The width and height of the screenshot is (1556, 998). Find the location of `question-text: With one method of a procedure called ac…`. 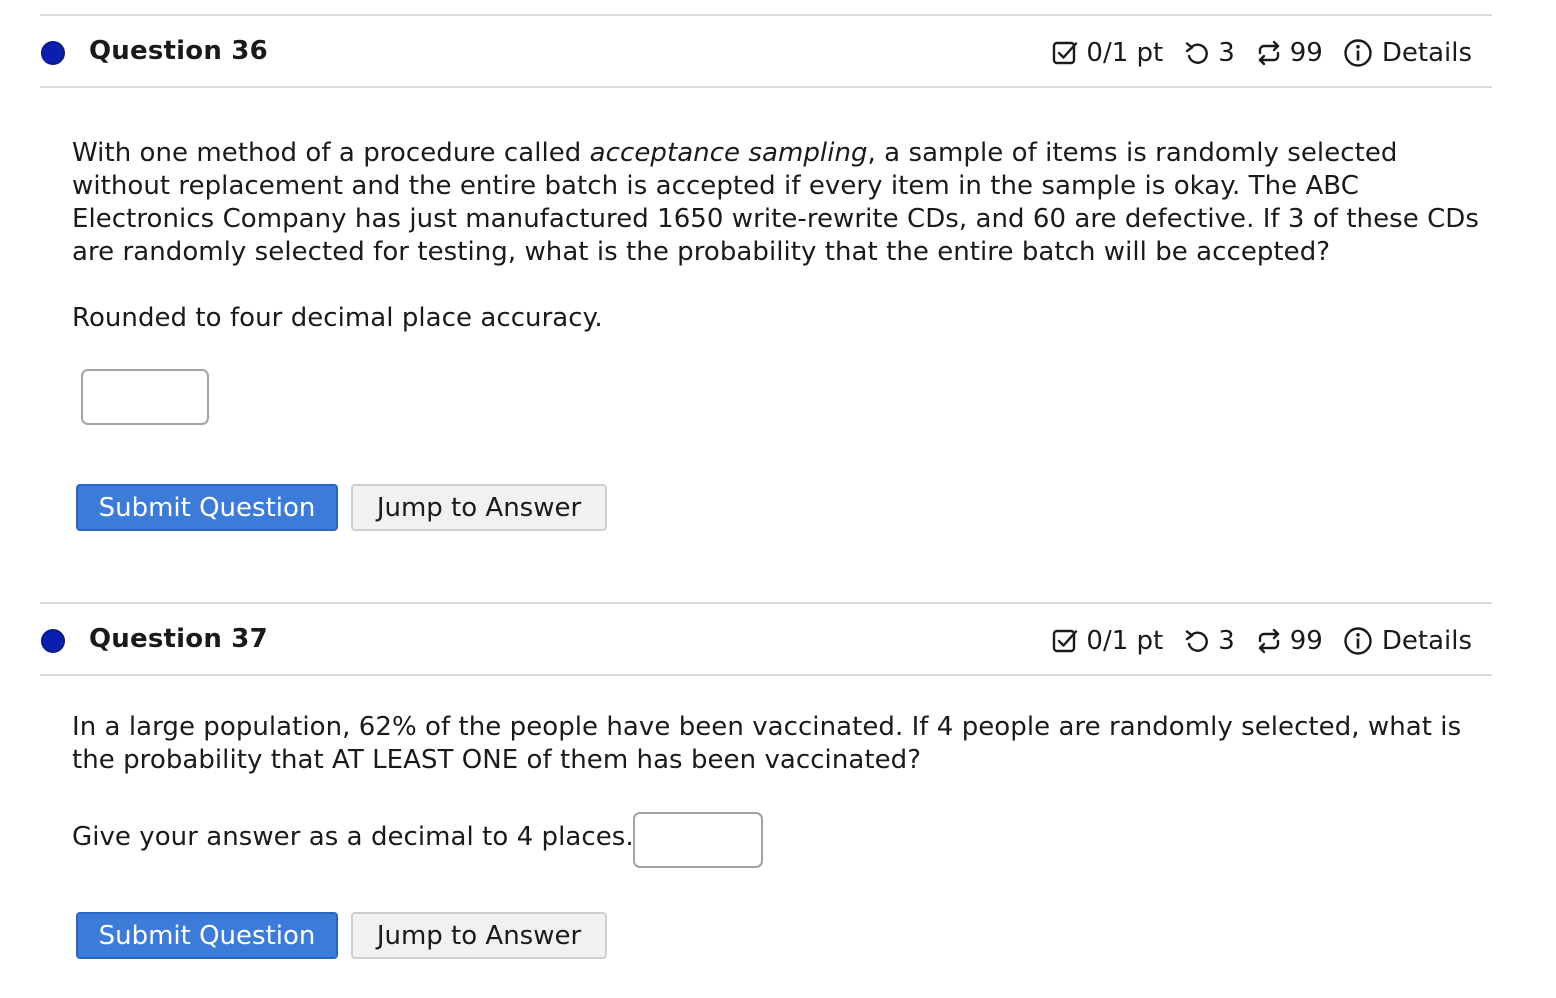

question-text: With one method of a procedure called ac… is located at coordinates (777, 203).